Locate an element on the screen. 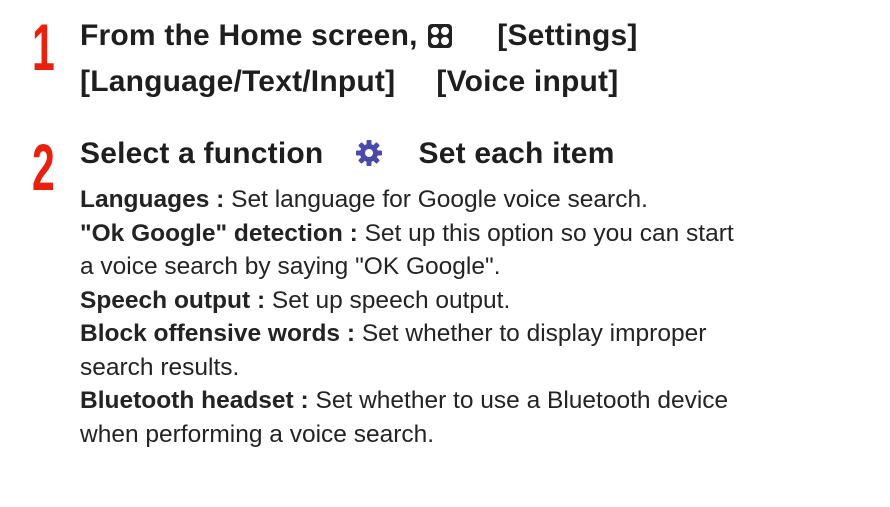 The image size is (890, 507). list-item-continuation: a voice search by saying "OK Google". is located at coordinates (480, 267).